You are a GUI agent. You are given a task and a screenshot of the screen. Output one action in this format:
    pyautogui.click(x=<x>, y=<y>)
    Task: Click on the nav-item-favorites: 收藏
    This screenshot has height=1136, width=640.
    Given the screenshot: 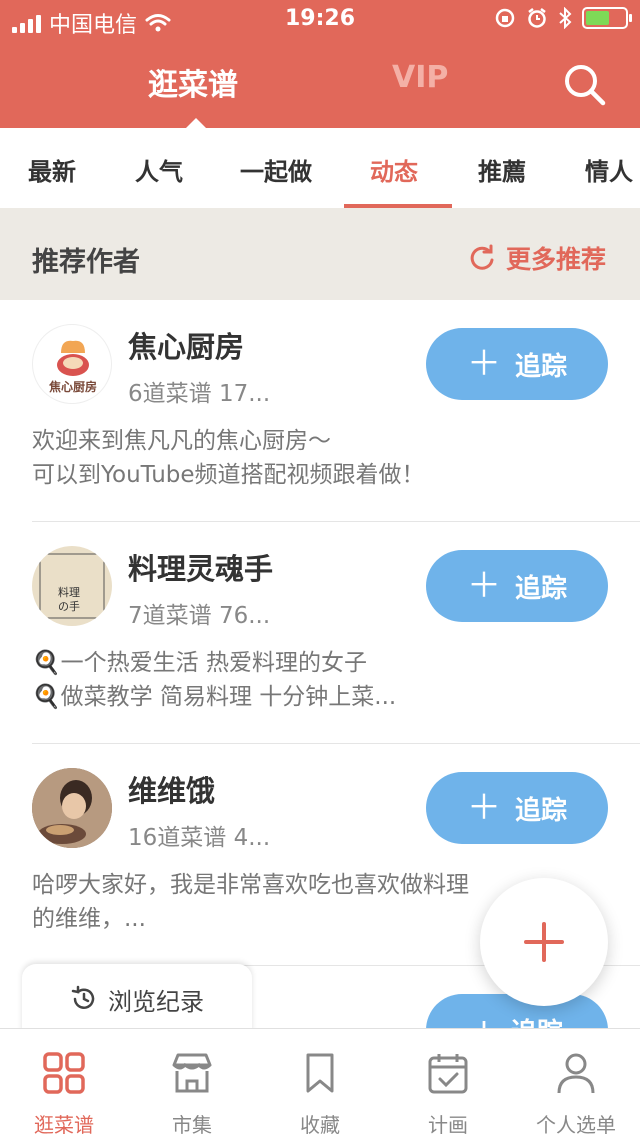 What is the action you would take?
    pyautogui.click(x=320, y=1082)
    